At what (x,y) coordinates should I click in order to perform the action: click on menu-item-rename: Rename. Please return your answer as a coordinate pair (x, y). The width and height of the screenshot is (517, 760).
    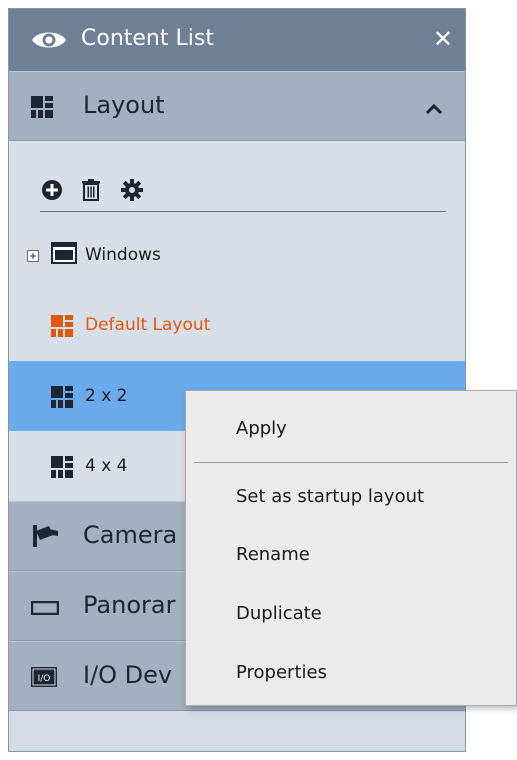
    Looking at the image, I should click on (273, 554).